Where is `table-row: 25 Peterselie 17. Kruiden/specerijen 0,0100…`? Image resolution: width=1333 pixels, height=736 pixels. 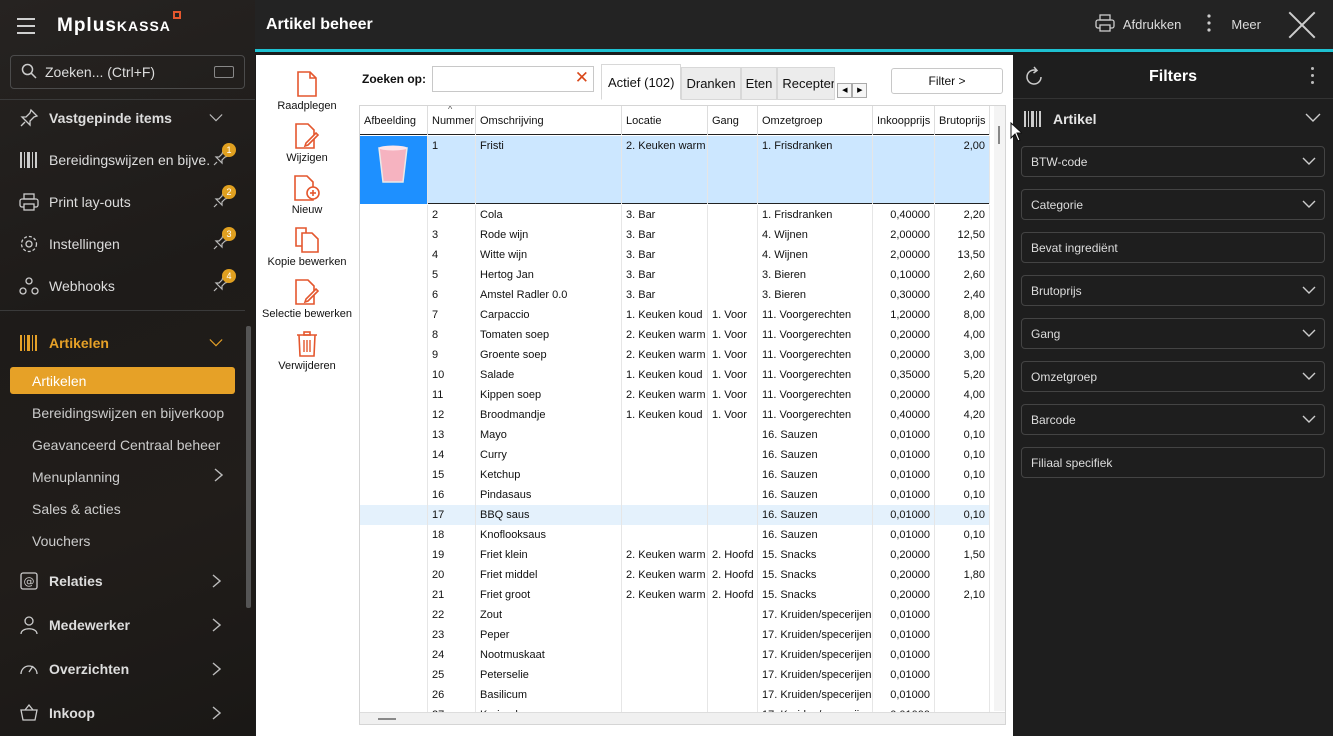
table-row: 25 Peterselie 17. Kruiden/specerijen 0,0100… is located at coordinates (675, 675).